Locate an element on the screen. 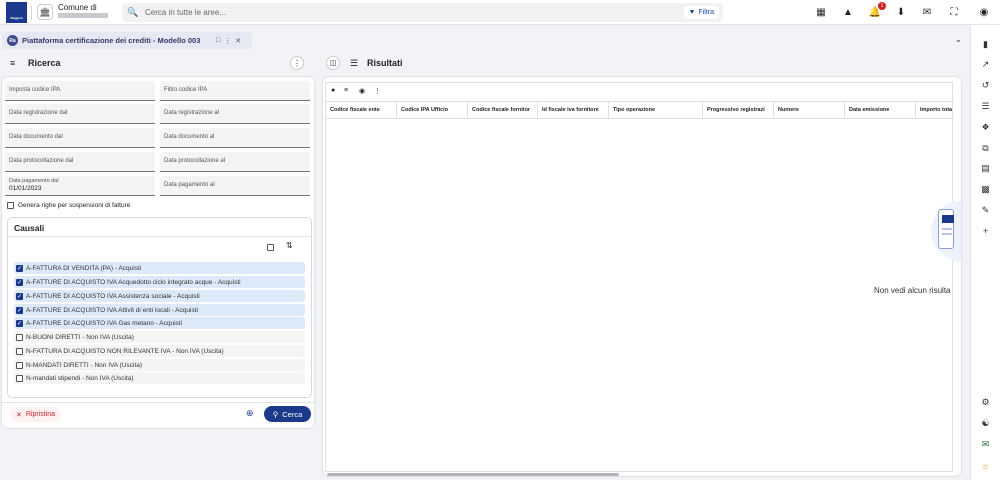  cerca-button: ⚲ Cerca is located at coordinates (287, 414).